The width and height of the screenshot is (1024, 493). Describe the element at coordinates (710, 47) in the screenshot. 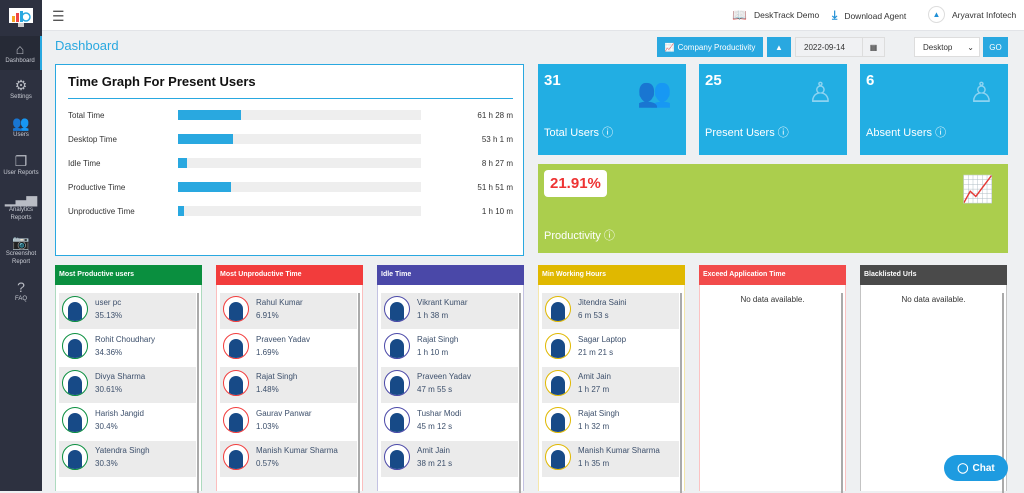

I see `company-productivity-button: 📈 Company Productivity` at that location.